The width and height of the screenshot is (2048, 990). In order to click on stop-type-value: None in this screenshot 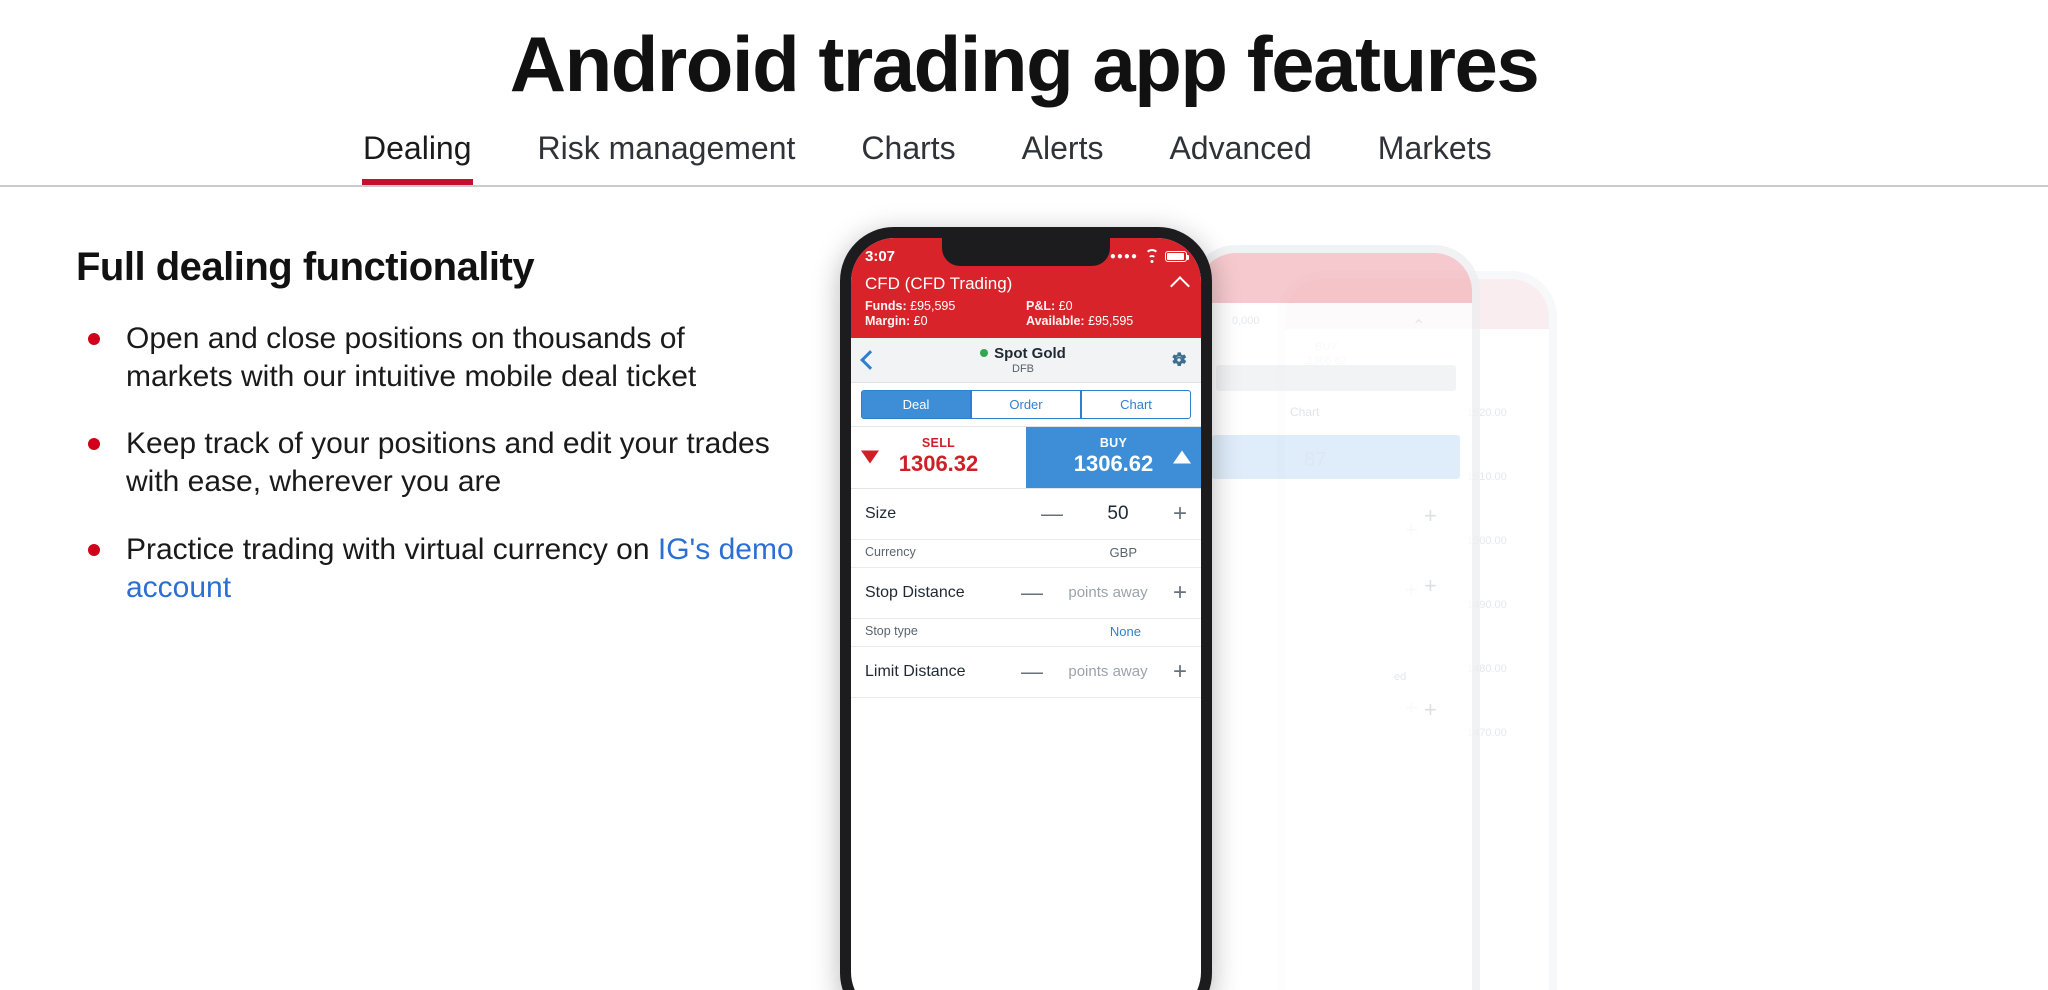, I will do `click(1148, 631)`.